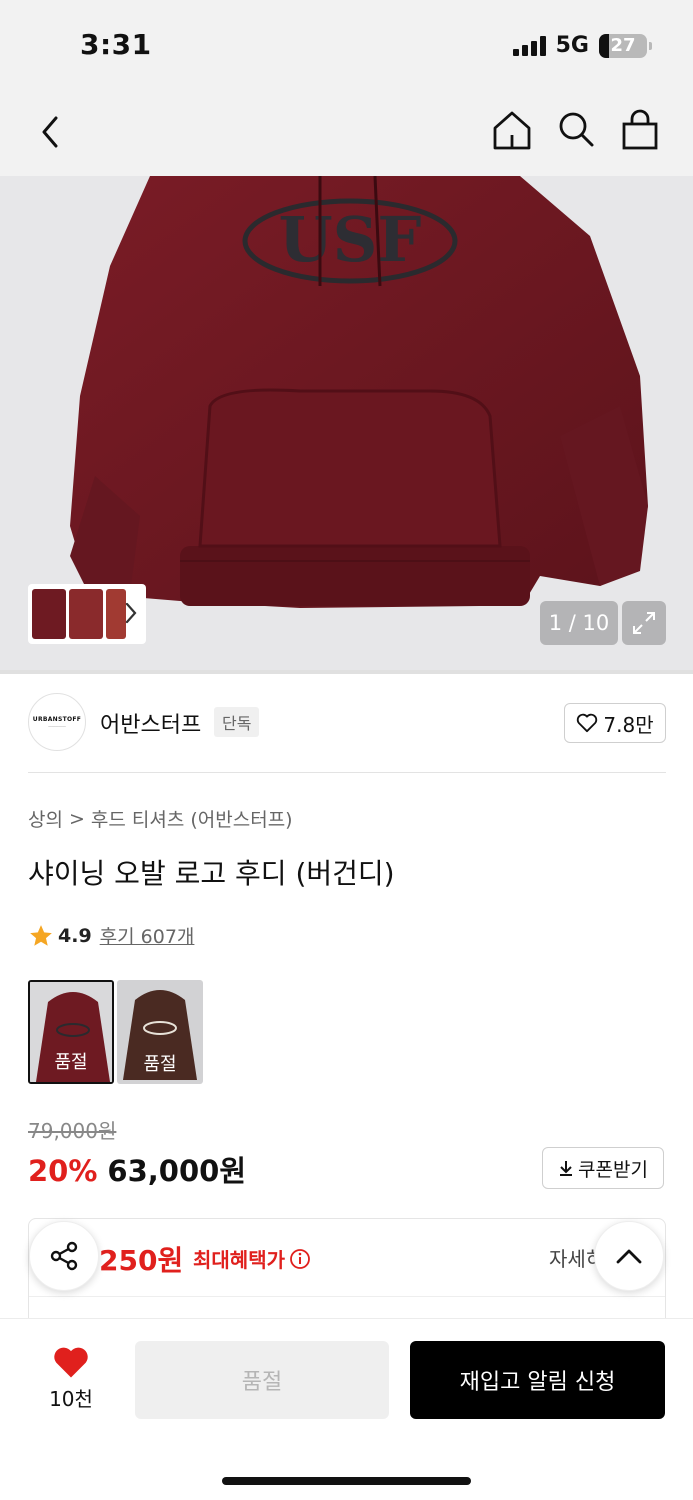 The height and width of the screenshot is (1500, 693). Describe the element at coordinates (71, 1362) in the screenshot. I see `heart-filled-icon` at that location.